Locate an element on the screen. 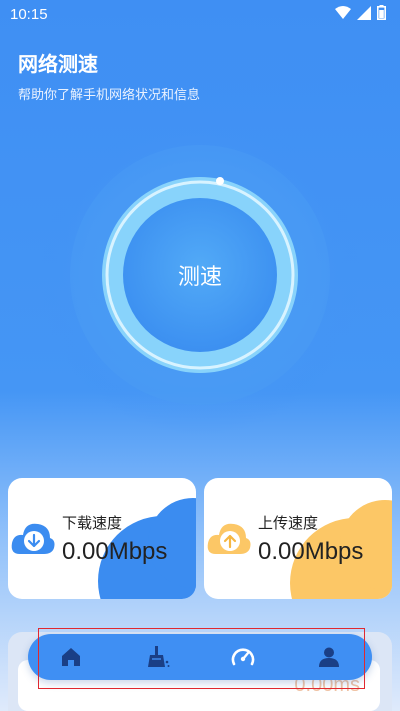  nav-speedtest is located at coordinates (243, 657).